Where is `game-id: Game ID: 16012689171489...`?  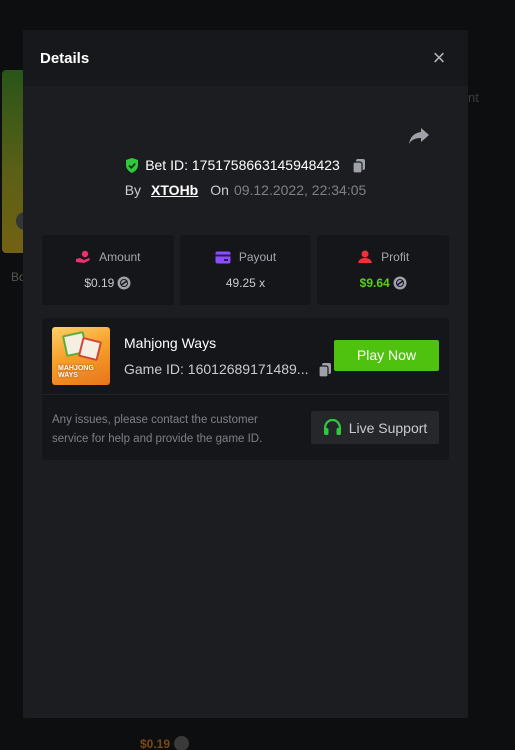
game-id: Game ID: 16012689171489... is located at coordinates (216, 369).